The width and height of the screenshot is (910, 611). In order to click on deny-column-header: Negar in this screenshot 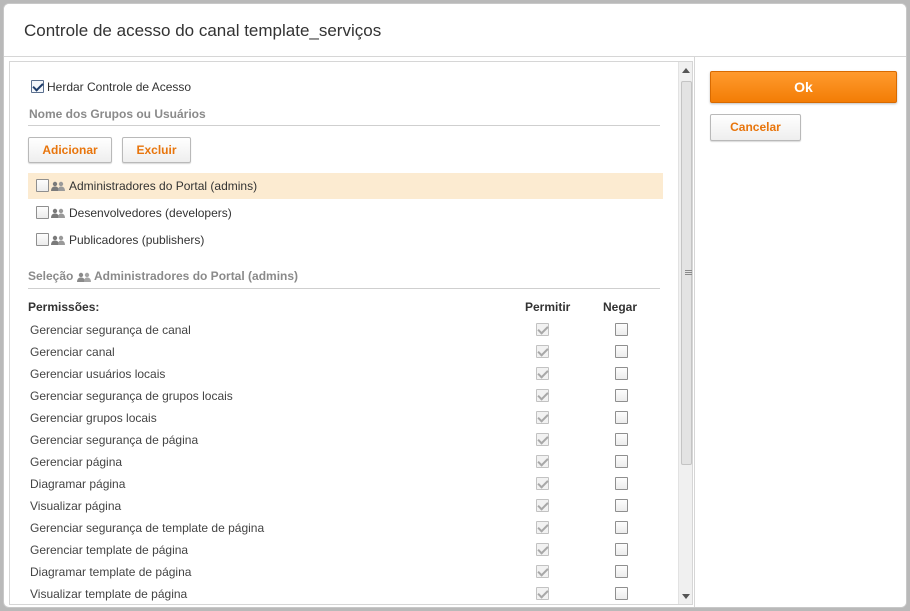, I will do `click(620, 307)`.